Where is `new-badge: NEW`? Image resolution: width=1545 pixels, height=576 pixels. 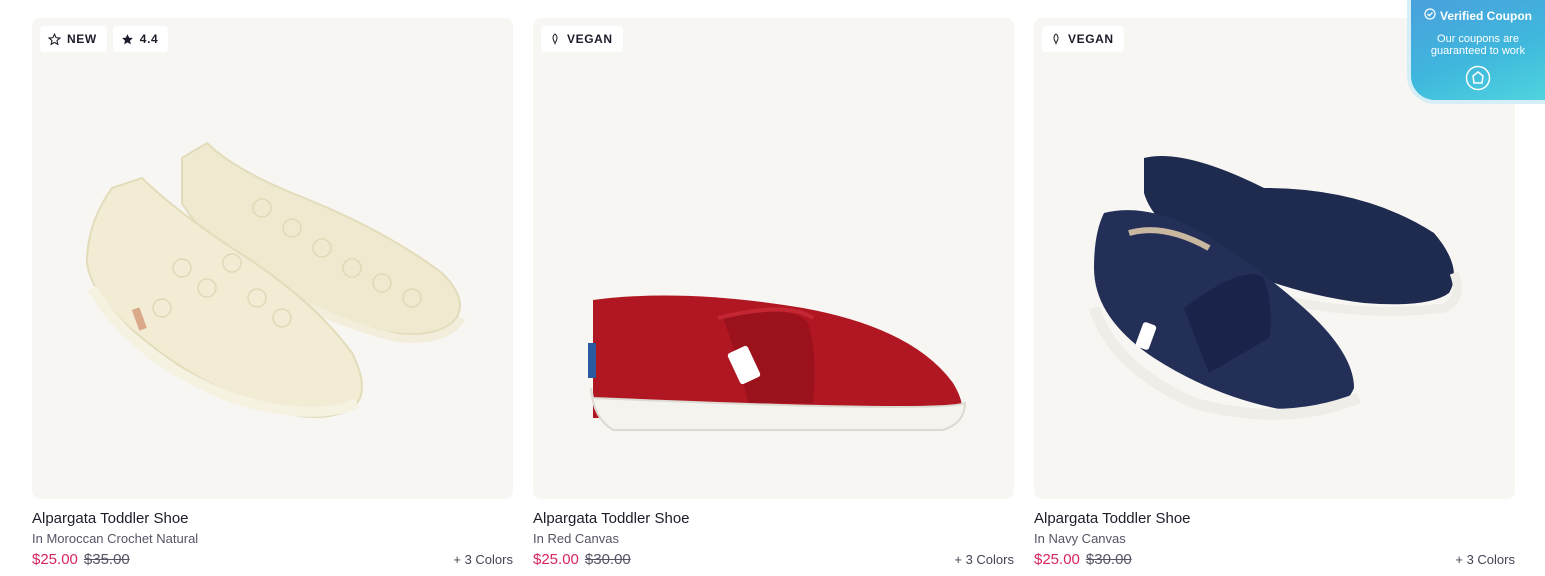 new-badge: NEW is located at coordinates (73, 39).